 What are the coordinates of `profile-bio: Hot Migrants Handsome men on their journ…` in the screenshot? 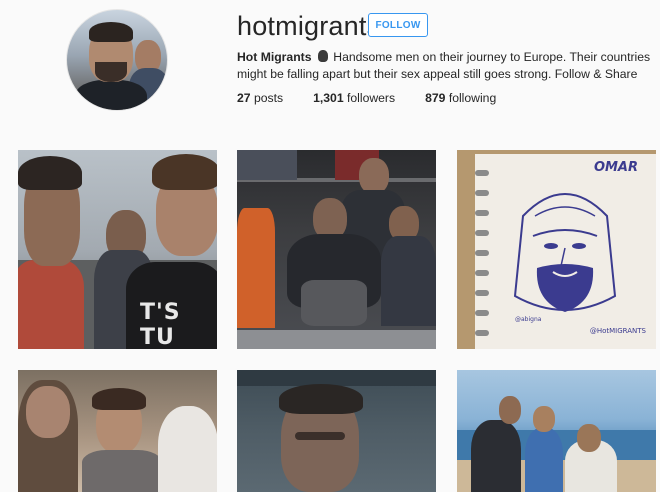 It's located at (444, 66).